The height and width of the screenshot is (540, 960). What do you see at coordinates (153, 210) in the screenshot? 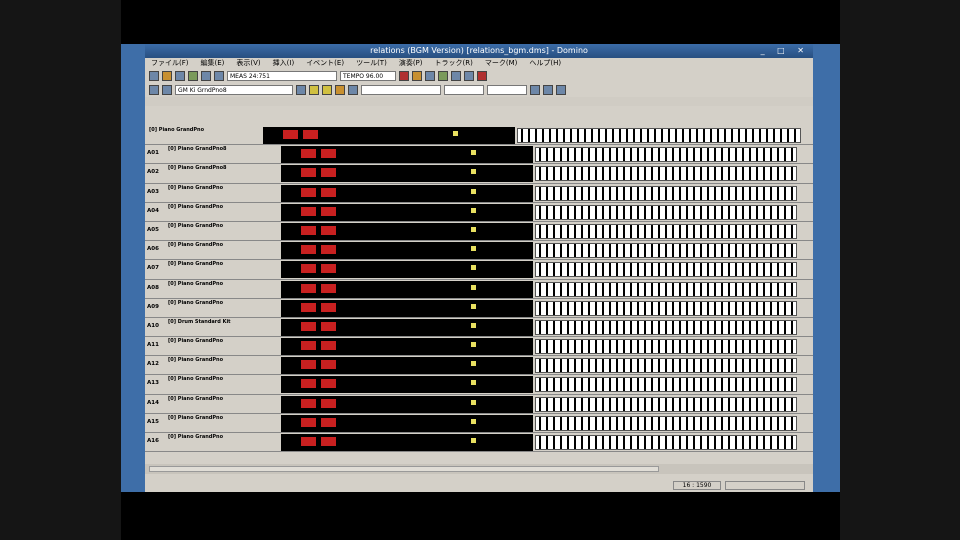
I see `track-number: A04` at bounding box center [153, 210].